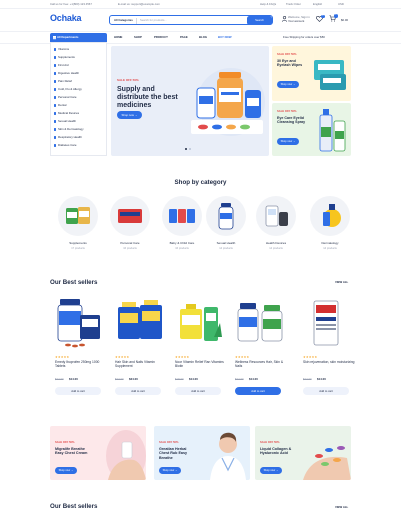  I want to click on all-departments-button: All Departments, so click(78, 37).